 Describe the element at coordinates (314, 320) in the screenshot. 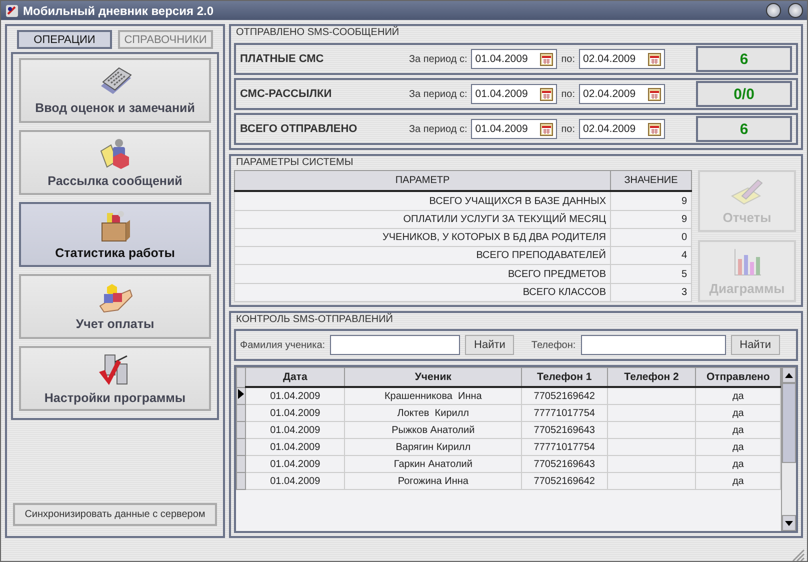

I see `section-title: КОНТРОЛЬ SMS-ОТПРАВЛЕНИЙ` at that location.